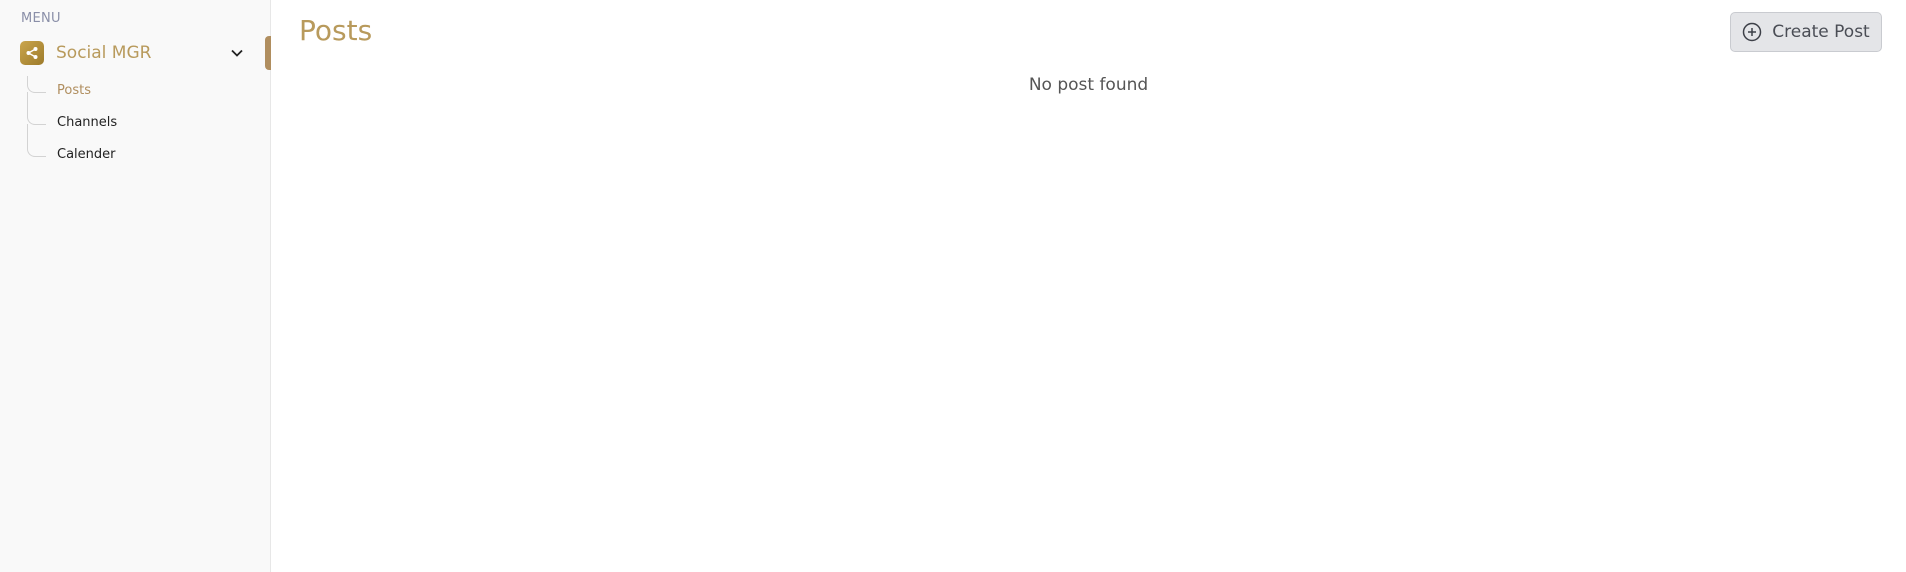 The width and height of the screenshot is (1906, 572). Describe the element at coordinates (135, 286) in the screenshot. I see `sidebar: MENU Social MGR Posts Channels Calender` at that location.